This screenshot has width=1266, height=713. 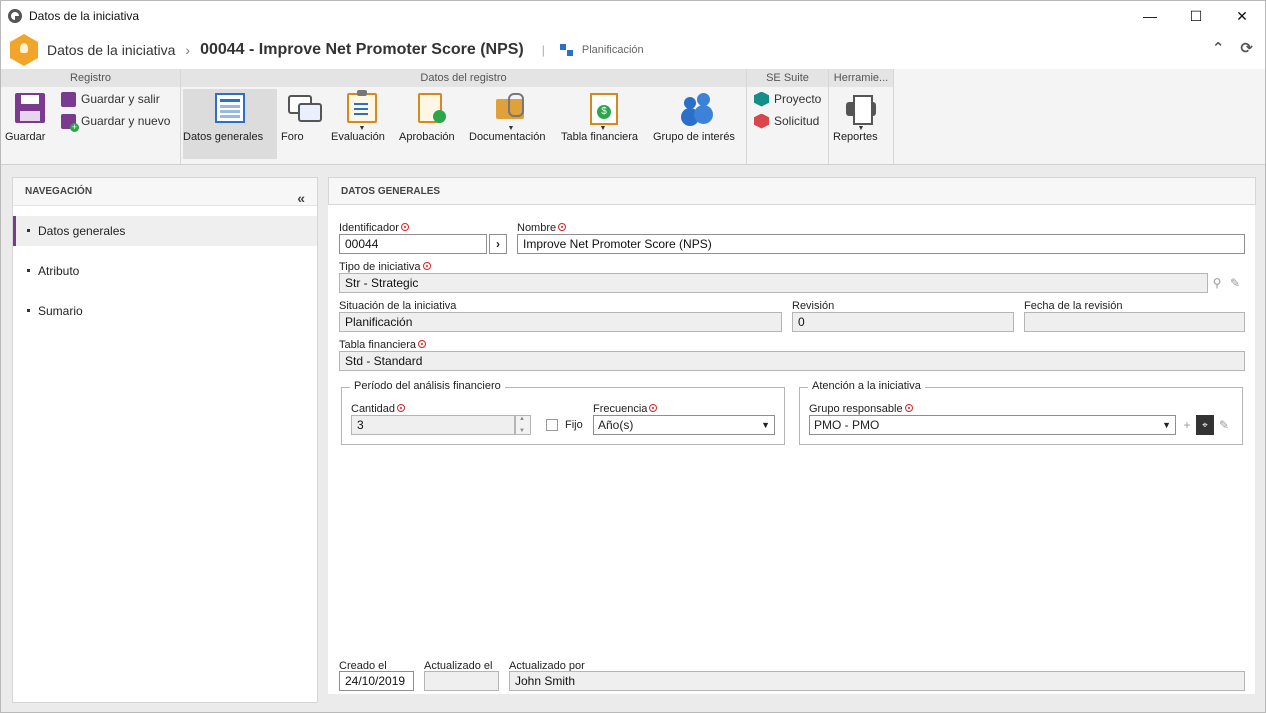 I want to click on save-and-exit-button: Guardar y salir, so click(x=110, y=99).